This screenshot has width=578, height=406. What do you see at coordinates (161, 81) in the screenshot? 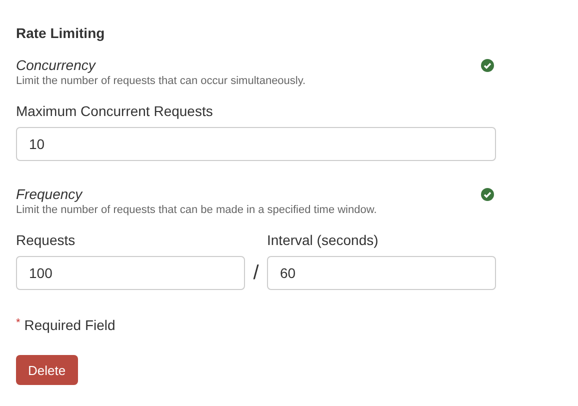
I see `description: Limit the number of requests that can occur simultaneously.` at bounding box center [161, 81].